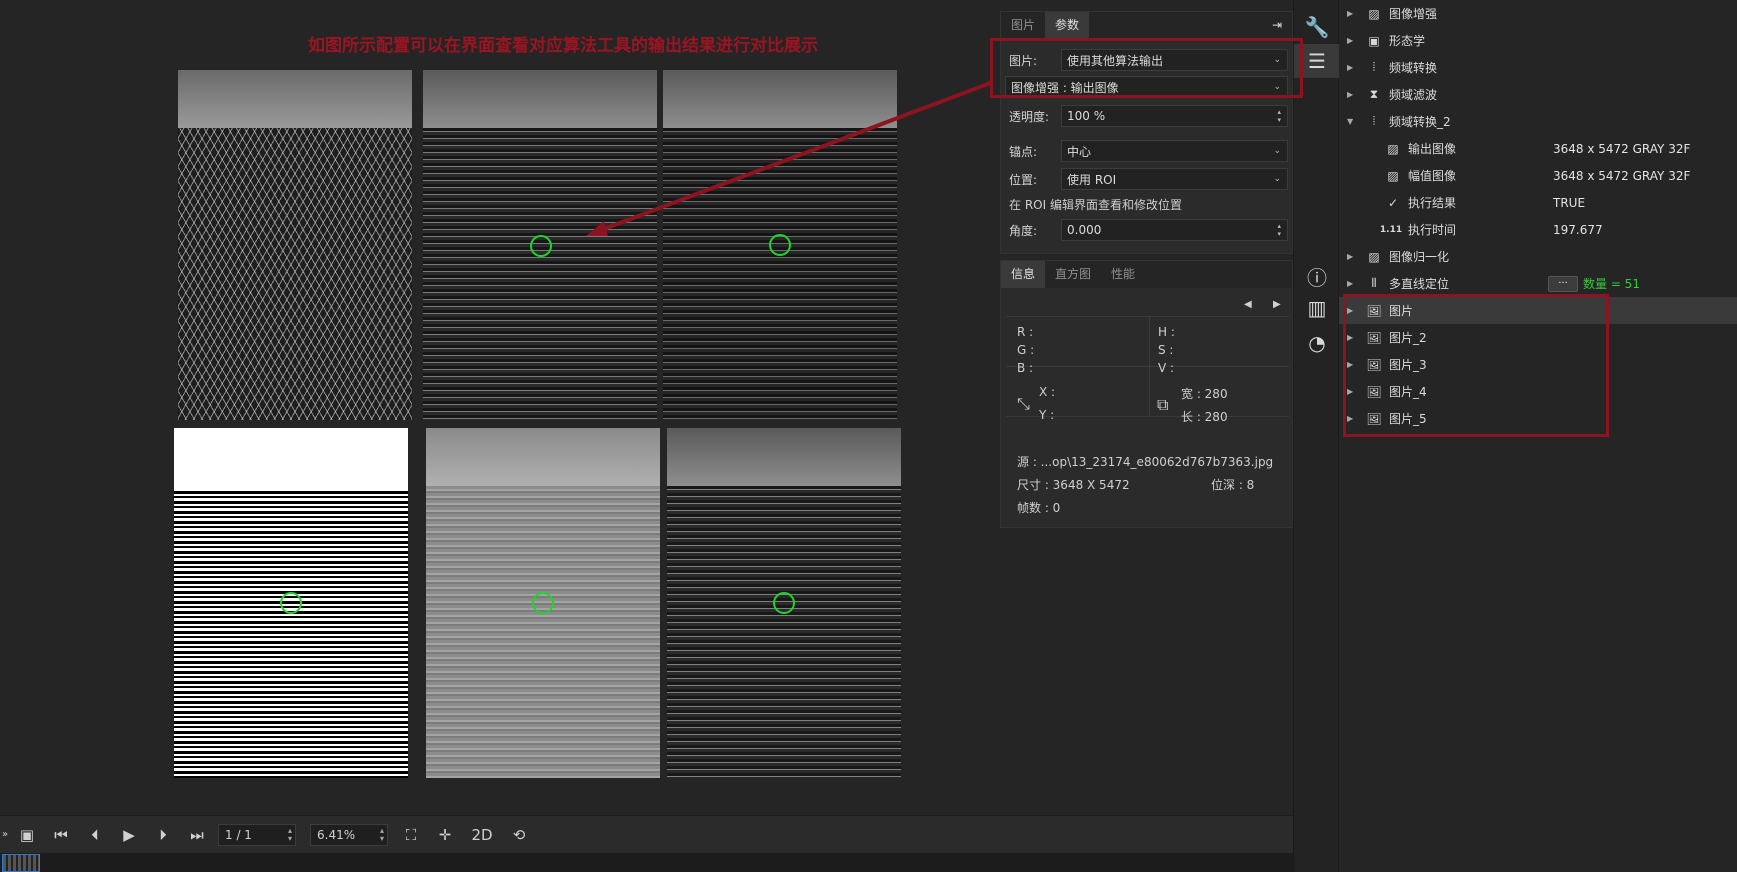 The height and width of the screenshot is (872, 1737). Describe the element at coordinates (1123, 274) in the screenshot. I see `tab-performance: 性能` at that location.